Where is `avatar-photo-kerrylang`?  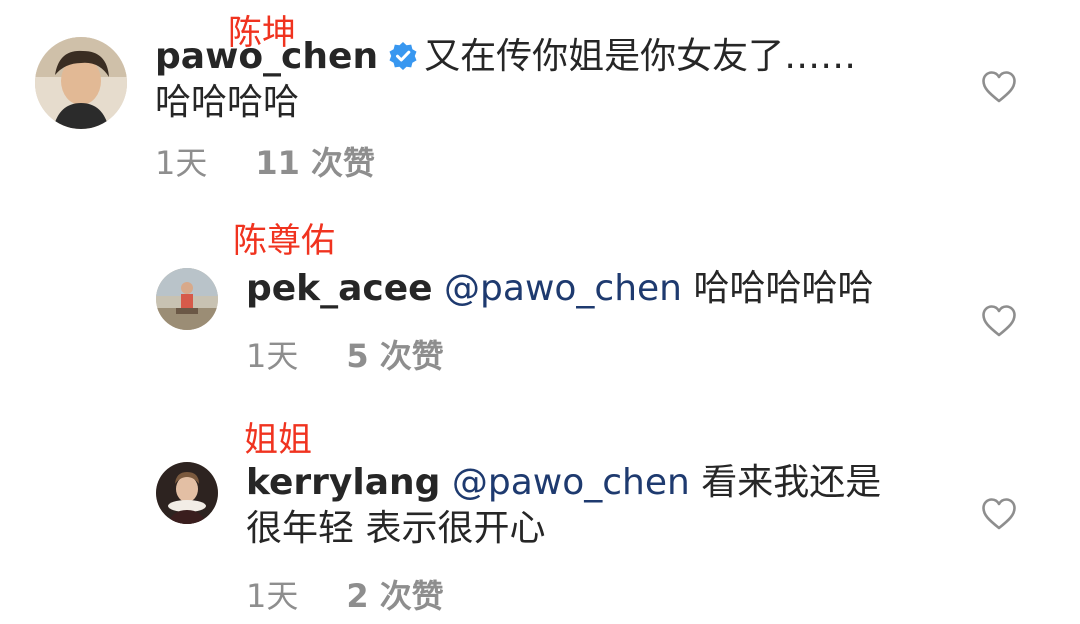 avatar-photo-kerrylang is located at coordinates (187, 493).